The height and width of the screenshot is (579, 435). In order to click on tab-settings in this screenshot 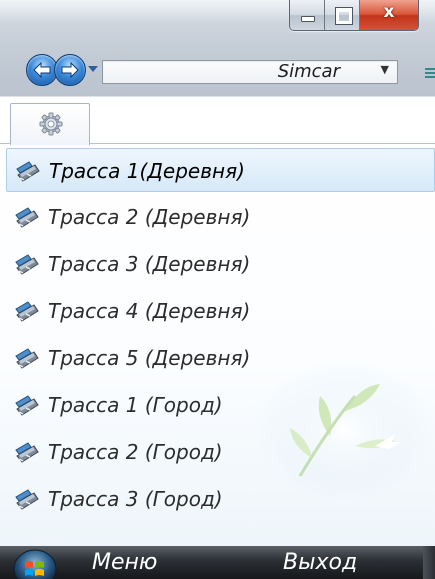, I will do `click(50, 124)`.